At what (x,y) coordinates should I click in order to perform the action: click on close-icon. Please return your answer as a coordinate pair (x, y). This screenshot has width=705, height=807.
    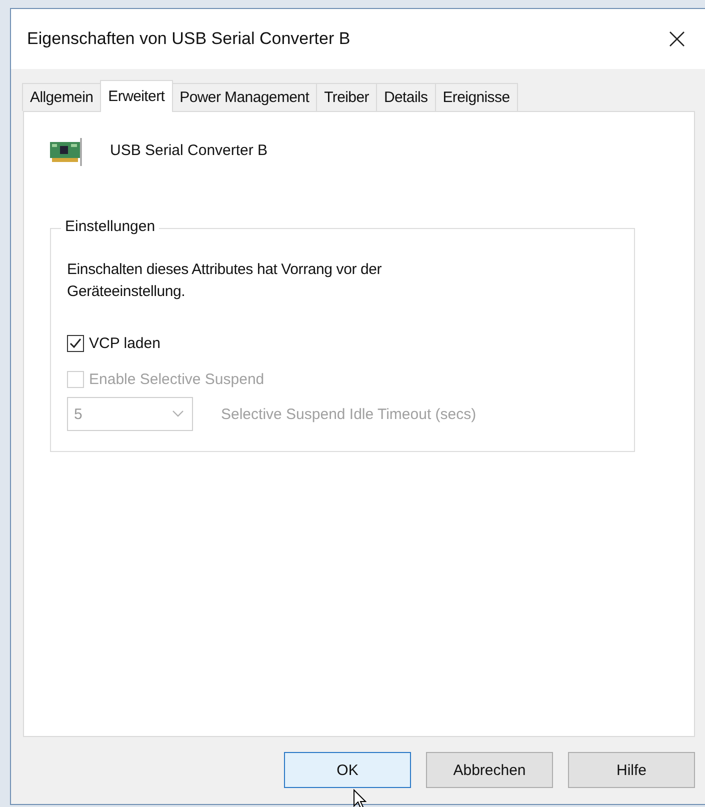
    Looking at the image, I should click on (677, 39).